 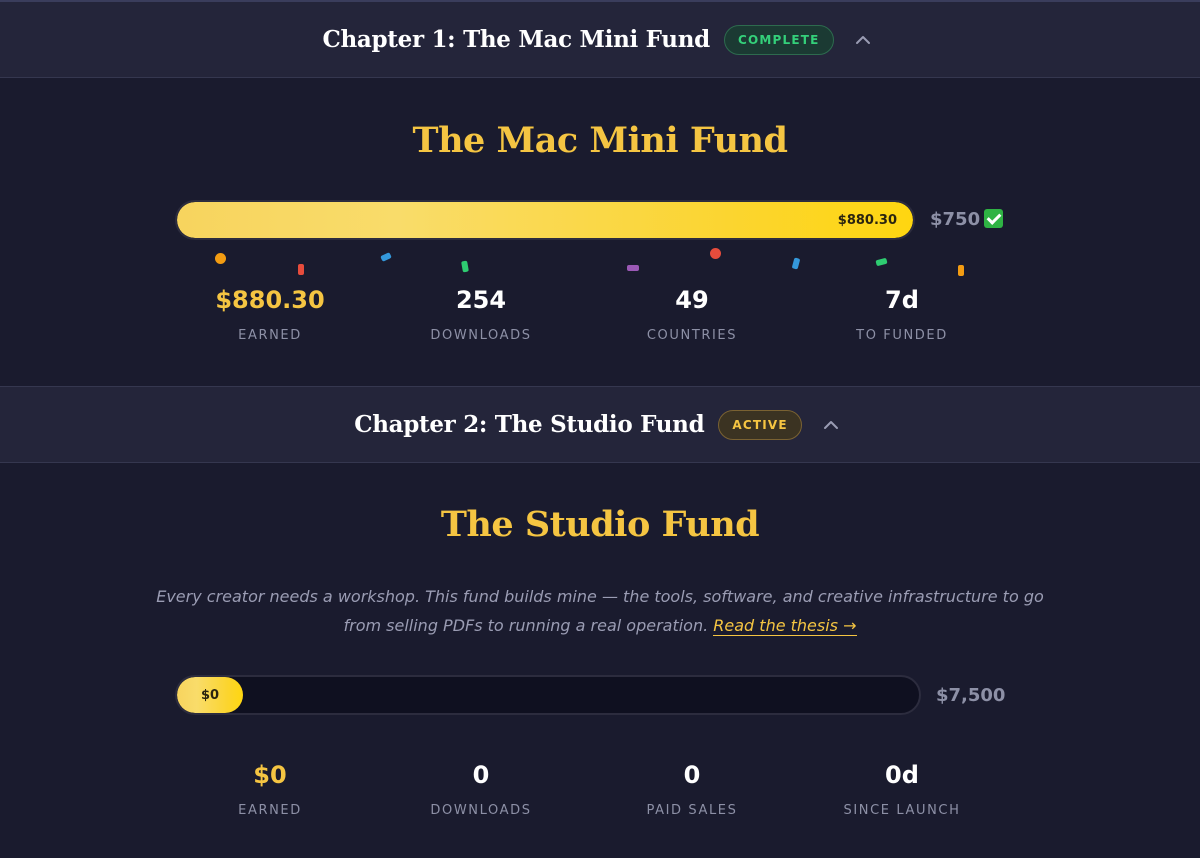 I want to click on status-badge-active: ACTIVE, so click(x=760, y=424).